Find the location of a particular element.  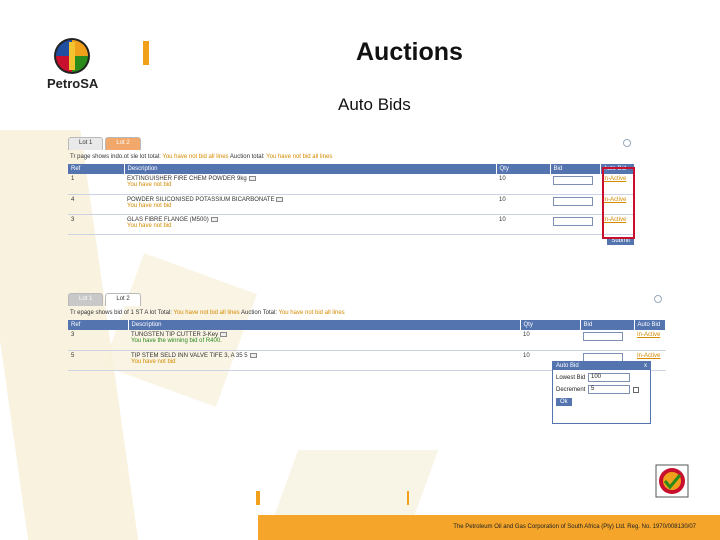

summary-prefix: Tr epage shows bid of 1 ST A lot Total: is located at coordinates (121, 313).